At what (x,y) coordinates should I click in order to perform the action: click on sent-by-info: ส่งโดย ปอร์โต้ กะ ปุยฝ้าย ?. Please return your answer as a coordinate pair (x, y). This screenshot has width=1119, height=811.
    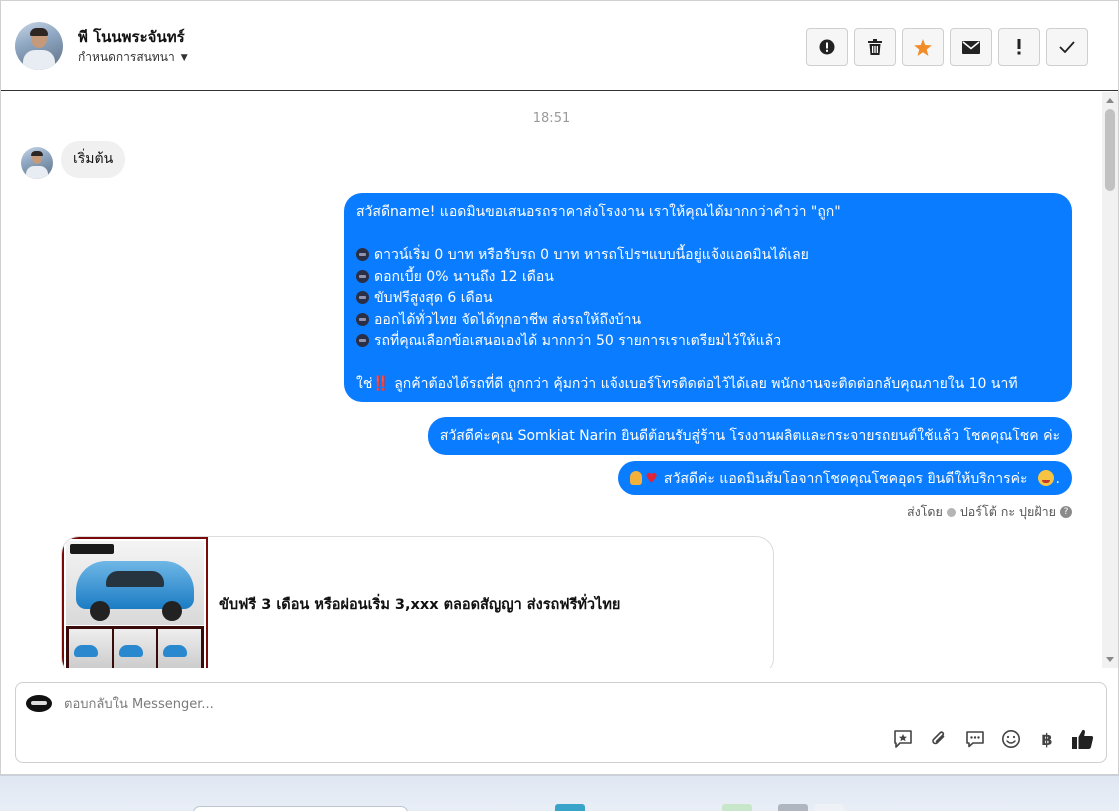
    Looking at the image, I should click on (989, 512).